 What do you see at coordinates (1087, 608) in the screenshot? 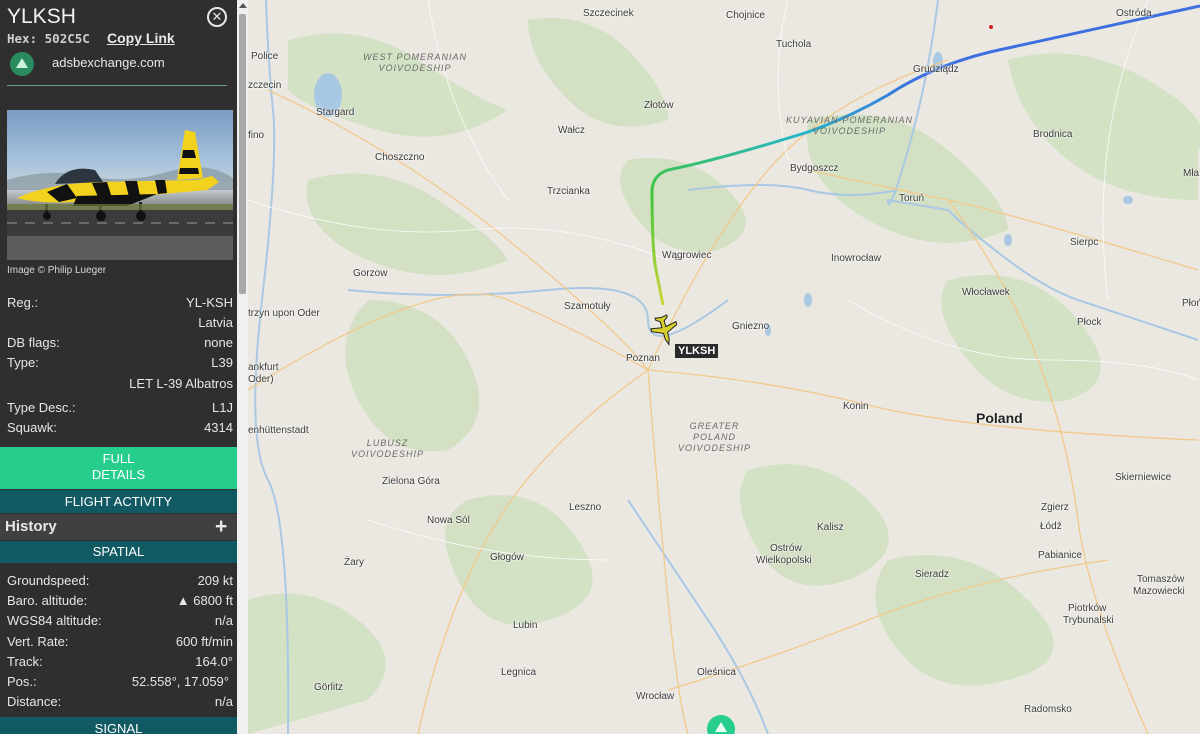
I see `city-label: Piotrków` at bounding box center [1087, 608].